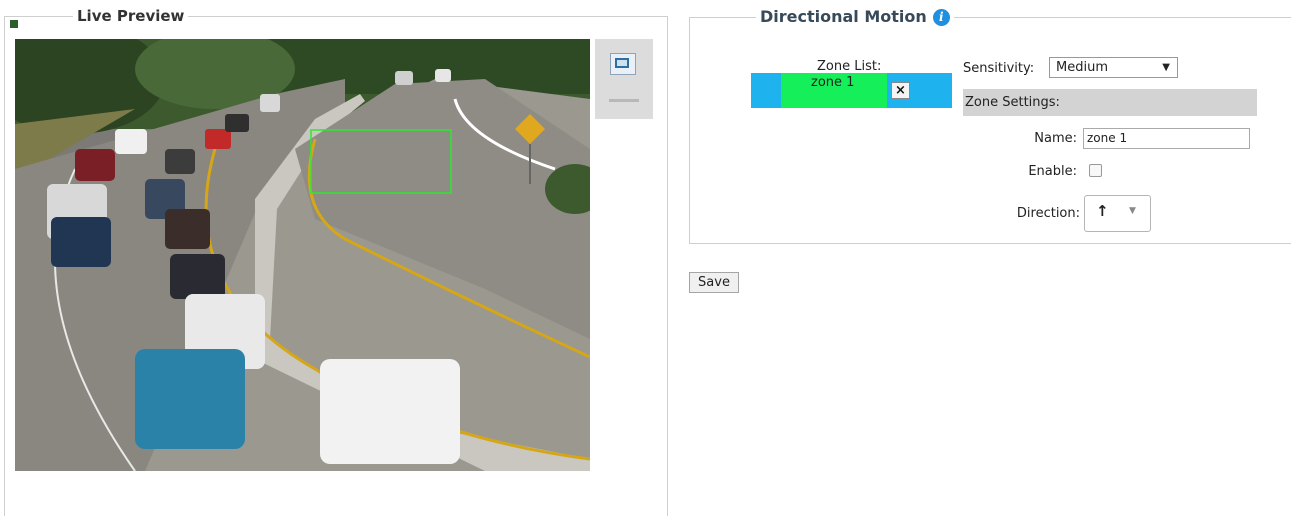  What do you see at coordinates (833, 82) in the screenshot?
I see `zone-item-name: zone 1` at bounding box center [833, 82].